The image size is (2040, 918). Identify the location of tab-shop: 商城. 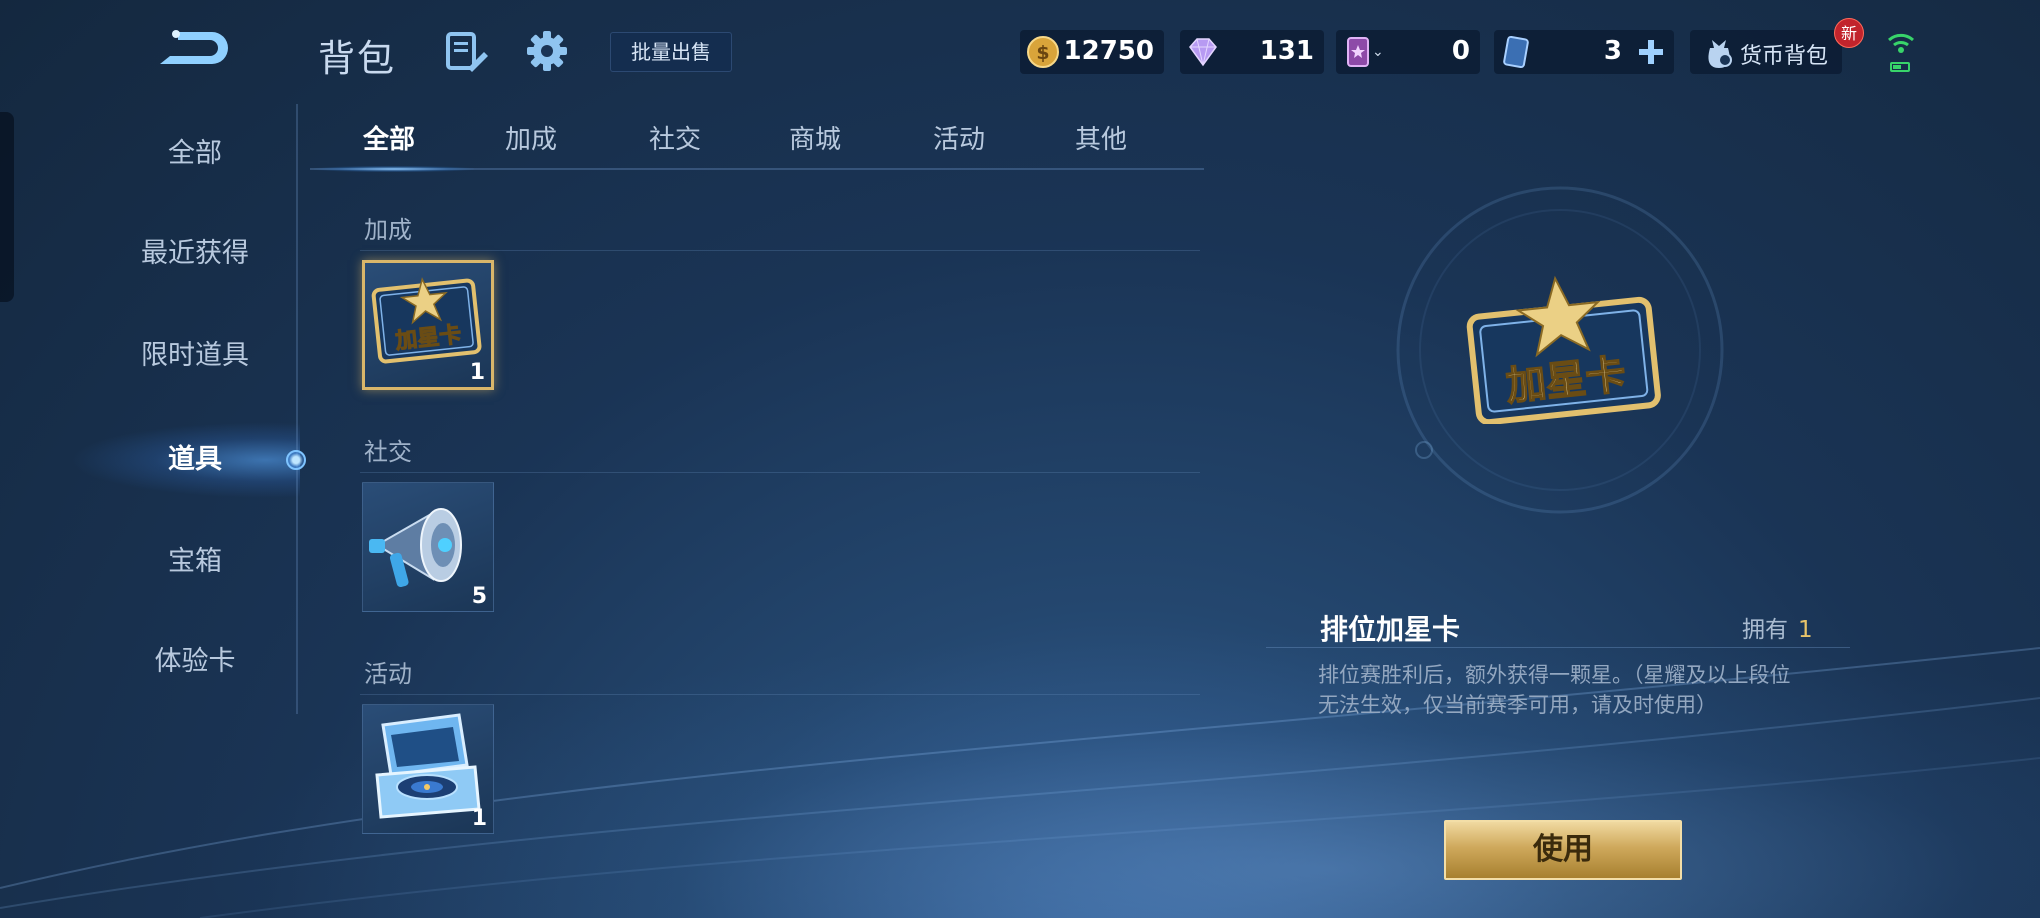
(815, 140).